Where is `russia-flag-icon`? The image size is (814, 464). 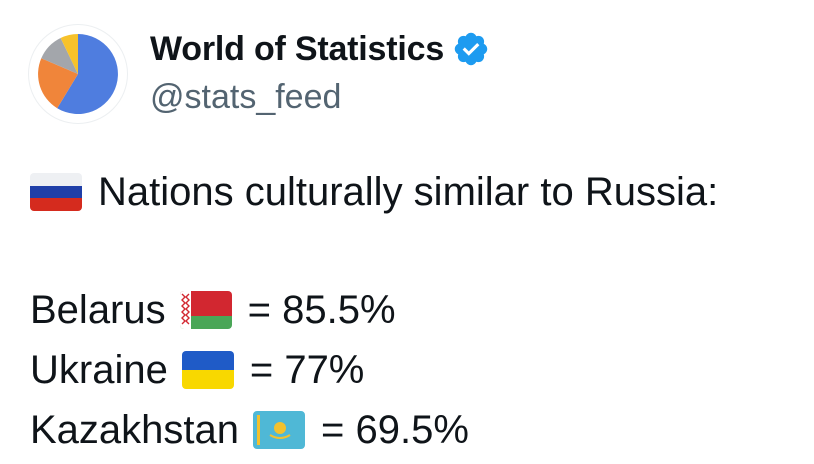 russia-flag-icon is located at coordinates (56, 192).